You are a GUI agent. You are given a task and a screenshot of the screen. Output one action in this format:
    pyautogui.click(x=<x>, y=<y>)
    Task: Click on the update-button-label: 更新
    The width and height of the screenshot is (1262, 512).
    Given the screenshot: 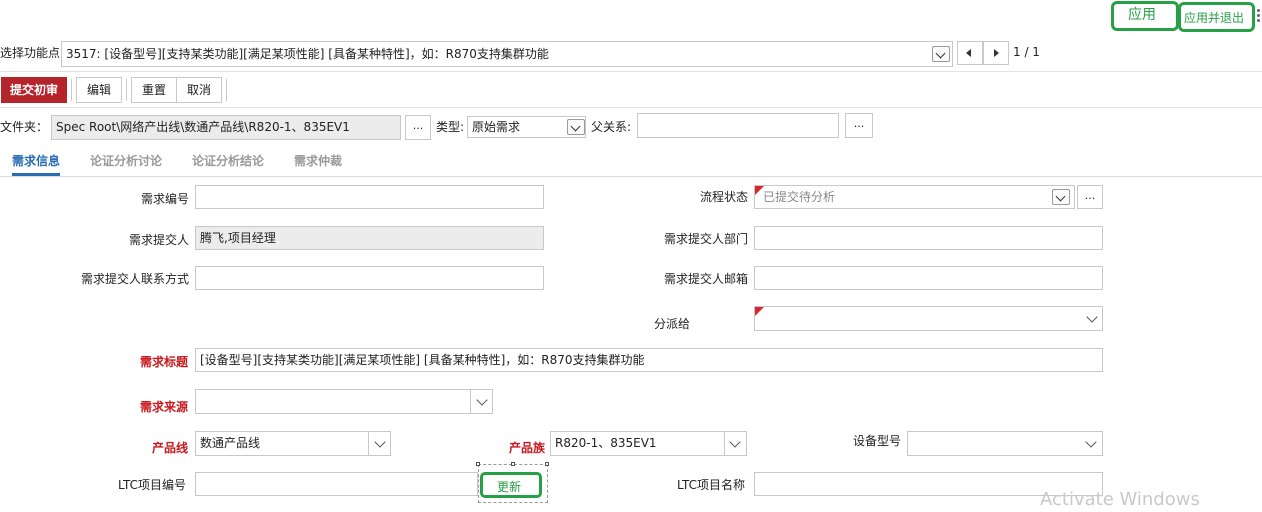 What is the action you would take?
    pyautogui.click(x=509, y=487)
    